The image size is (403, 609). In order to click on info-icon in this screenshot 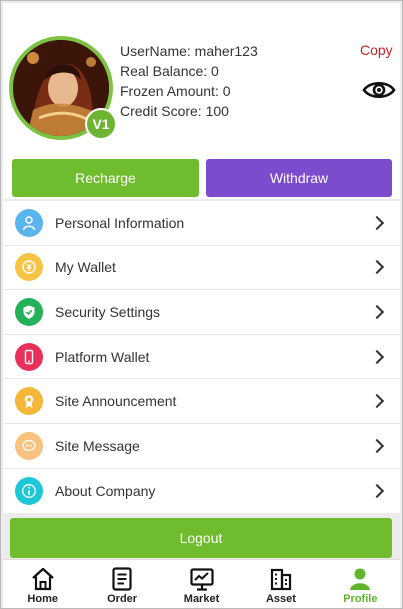, I will do `click(29, 490)`.